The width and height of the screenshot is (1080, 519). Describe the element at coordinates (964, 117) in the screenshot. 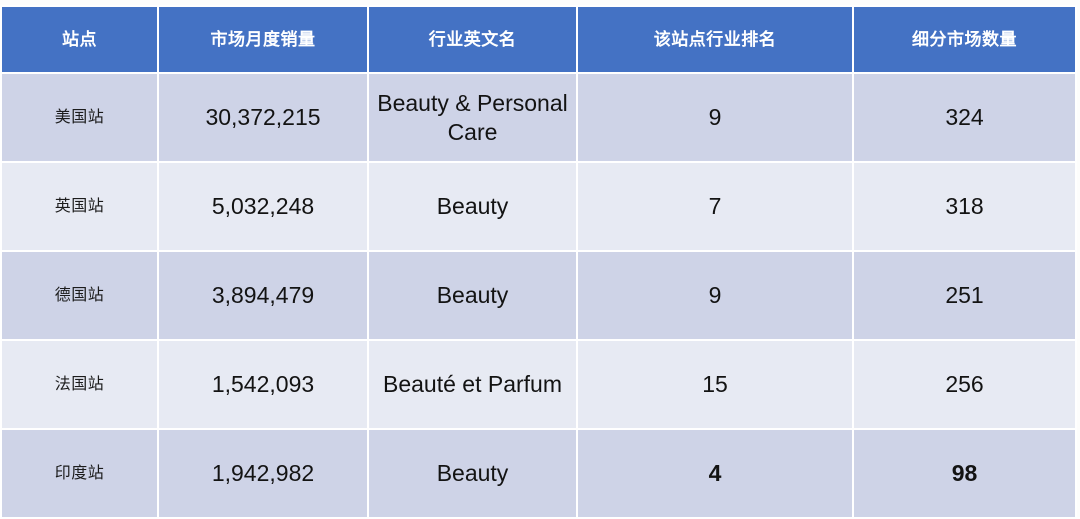

I see `cell-segments: 324` at that location.